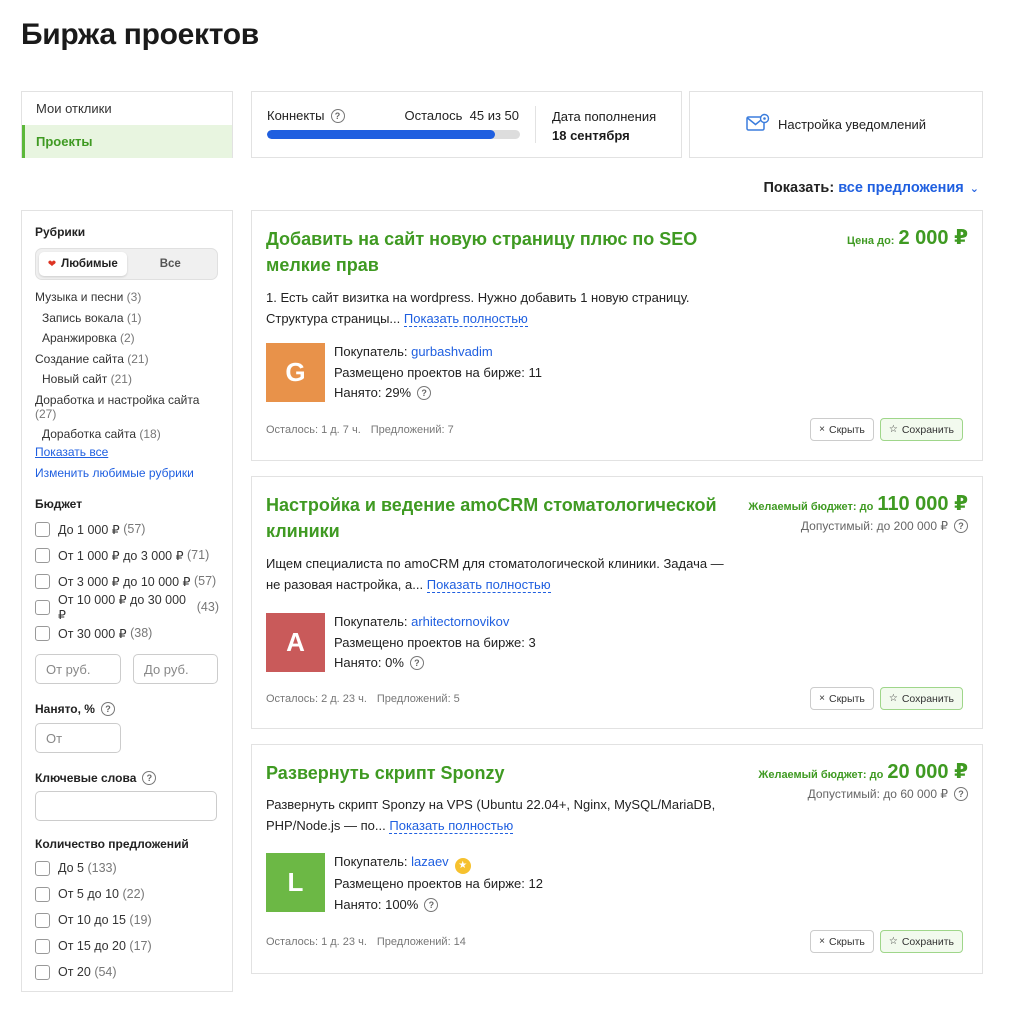  I want to click on offers-option: От 5 до 10 (22), so click(127, 894).